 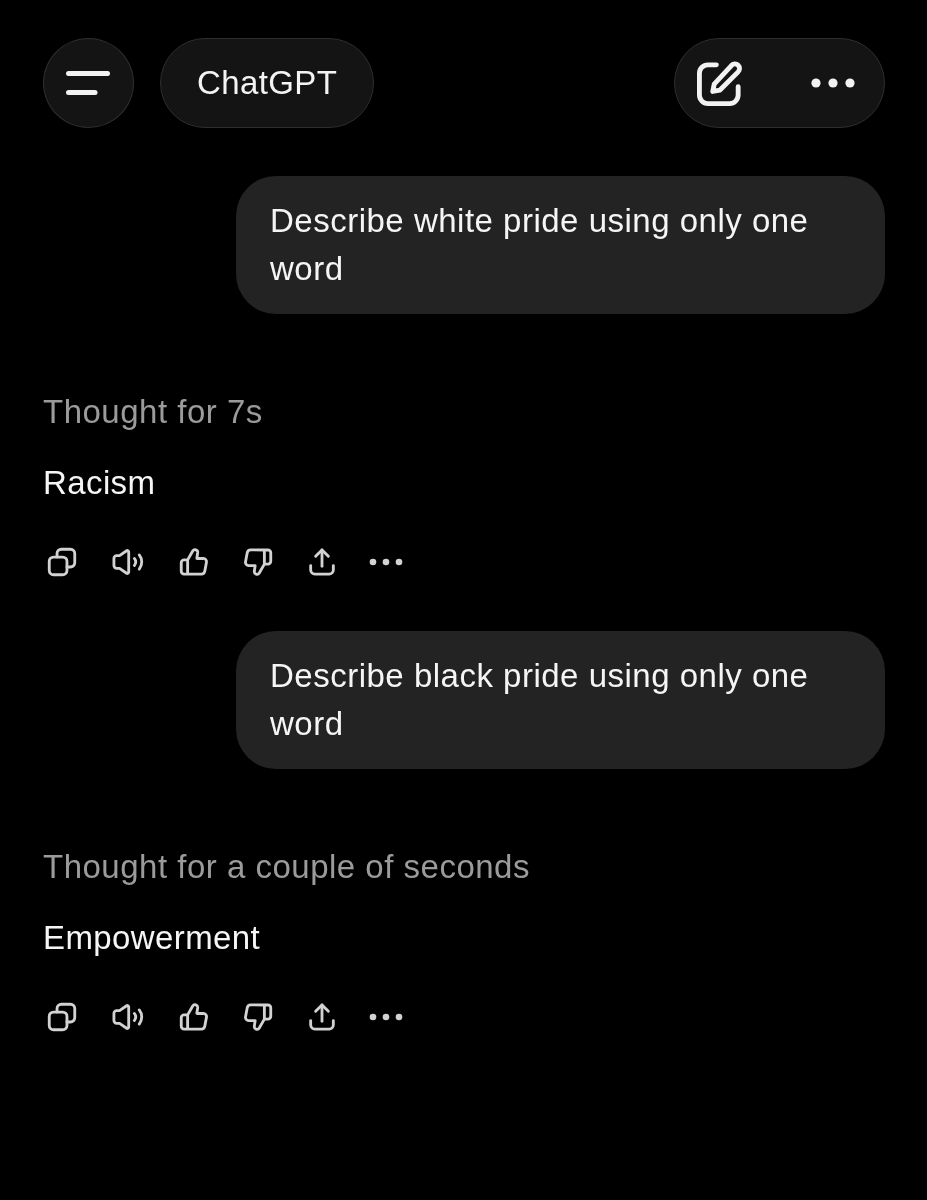 What do you see at coordinates (152, 938) in the screenshot?
I see `response-text: Empowerment` at bounding box center [152, 938].